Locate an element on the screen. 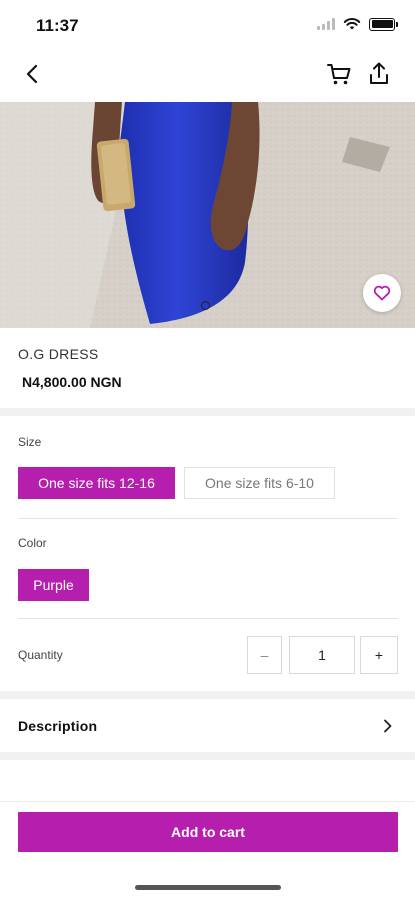 The image size is (415, 900). quantity-increment-button: + is located at coordinates (379, 655).